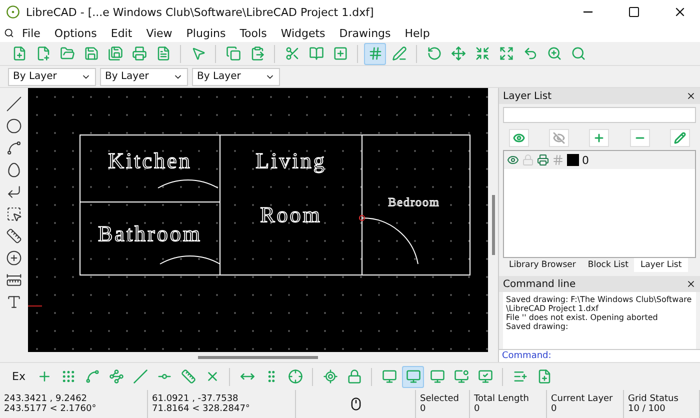 This screenshot has width=700, height=418. What do you see at coordinates (116, 376) in the screenshot?
I see `nodes-icon` at bounding box center [116, 376].